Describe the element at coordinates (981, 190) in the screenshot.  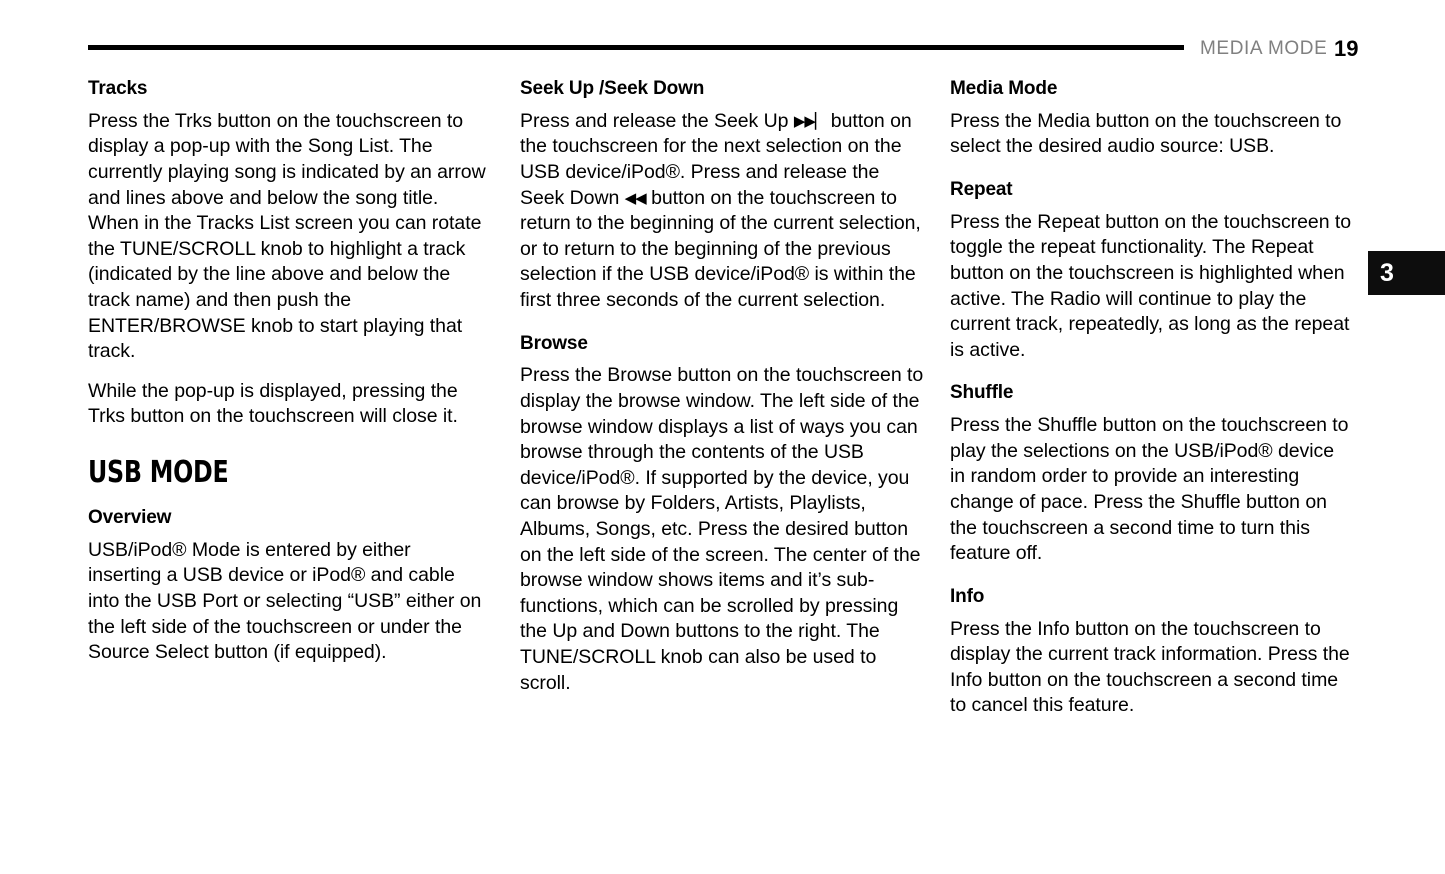
I see `section-heading: Repeat` at that location.